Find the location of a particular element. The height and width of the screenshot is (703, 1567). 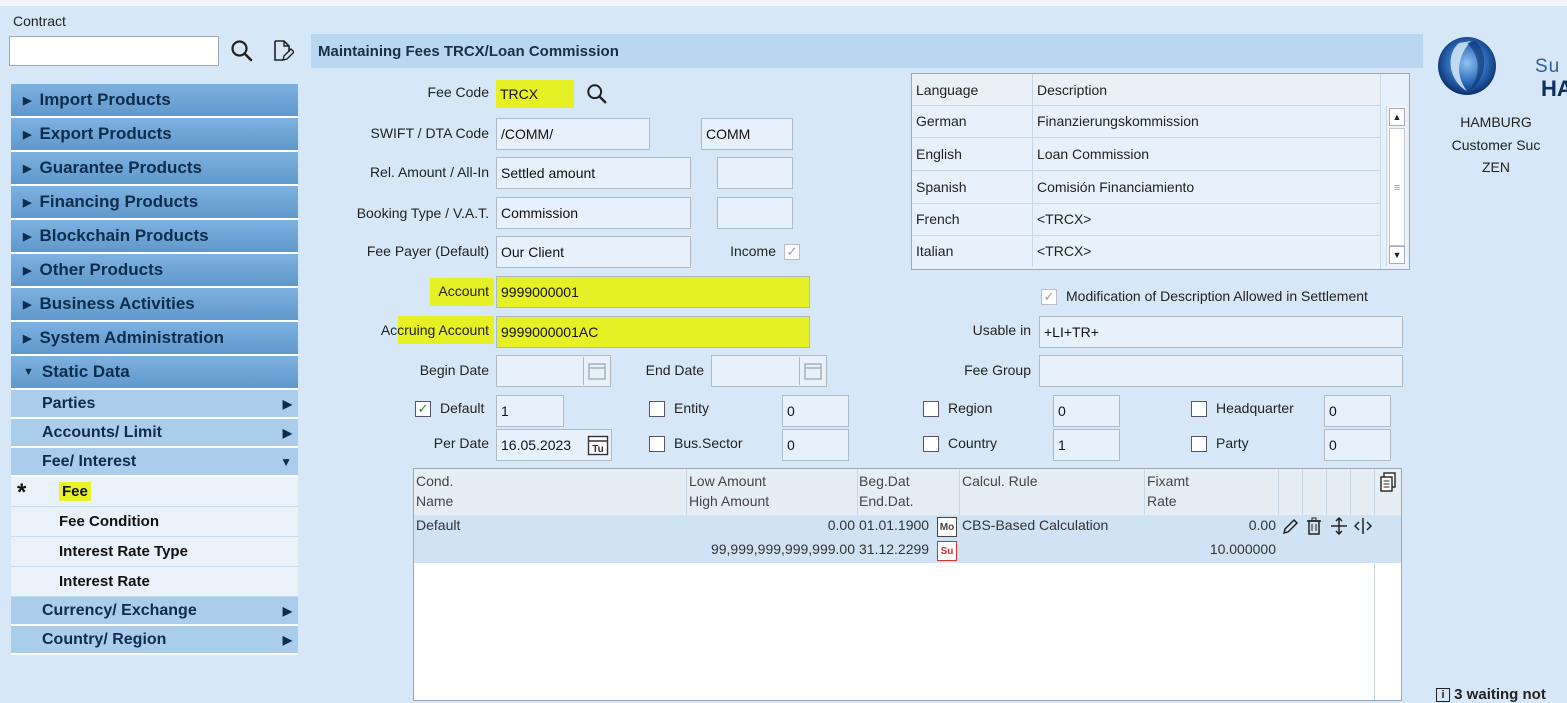

table-row: English Loan Commission is located at coordinates (1146, 154).